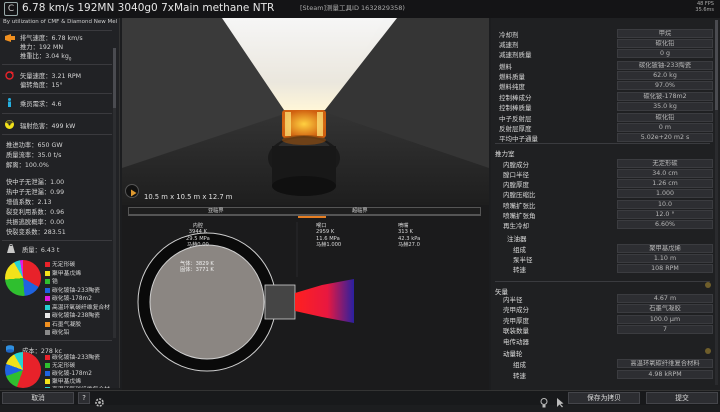 The width and height of the screenshot is (720, 412). Describe the element at coordinates (519, 250) in the screenshot. I see `injector-material-label: 组成` at that location.